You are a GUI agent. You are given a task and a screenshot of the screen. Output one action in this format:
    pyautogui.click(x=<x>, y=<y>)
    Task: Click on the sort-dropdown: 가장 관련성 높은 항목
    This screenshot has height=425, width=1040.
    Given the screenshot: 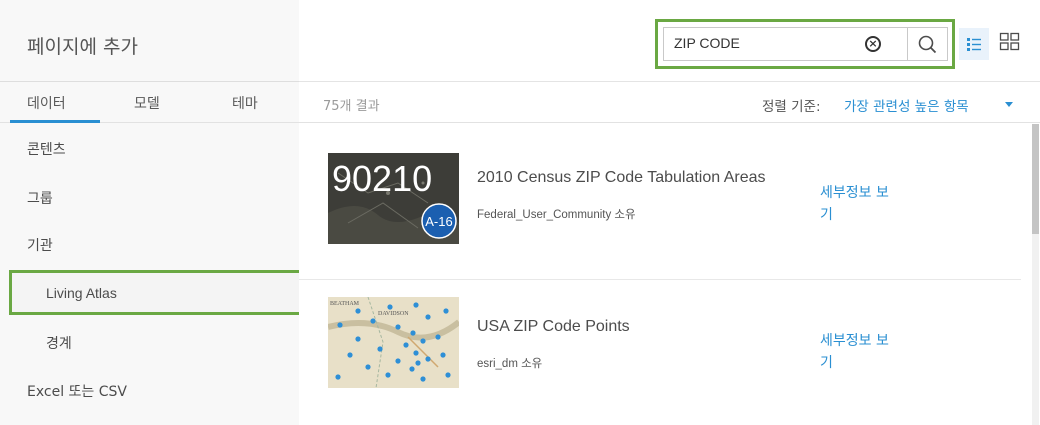 What is the action you would take?
    pyautogui.click(x=906, y=105)
    